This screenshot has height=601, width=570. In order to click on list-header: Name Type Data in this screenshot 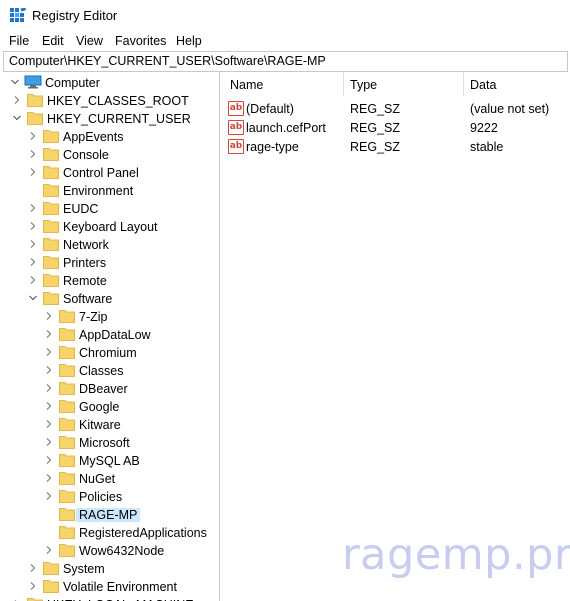, I will do `click(396, 85)`.